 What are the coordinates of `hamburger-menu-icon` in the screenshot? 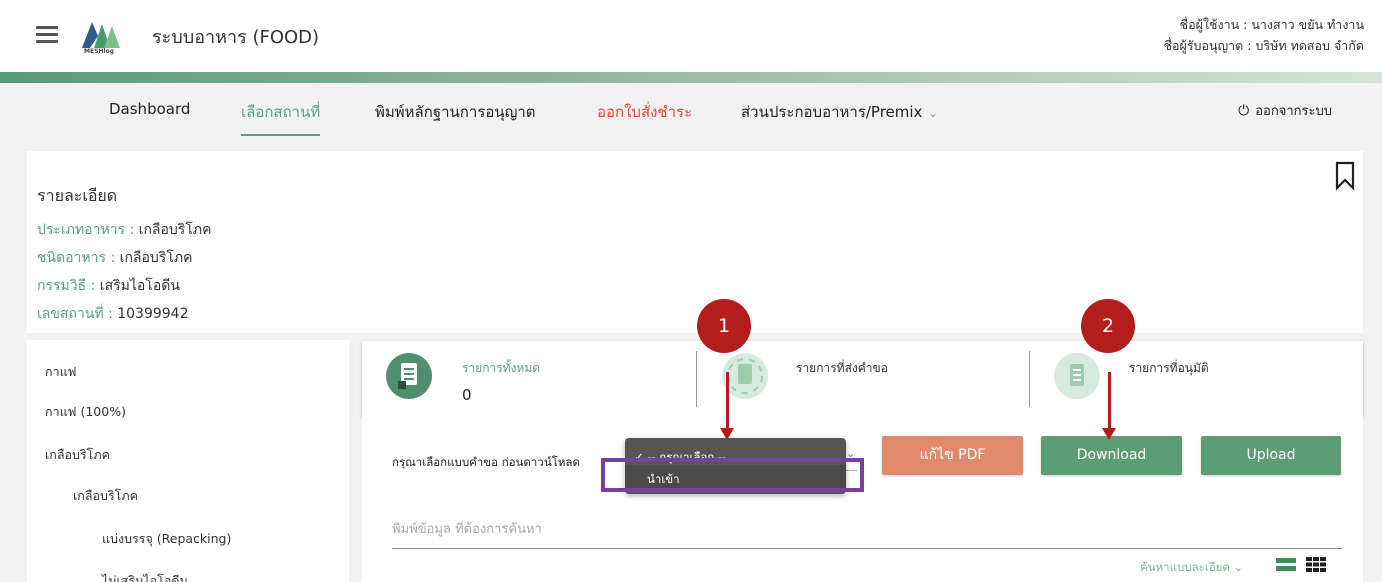 It's located at (47, 35).